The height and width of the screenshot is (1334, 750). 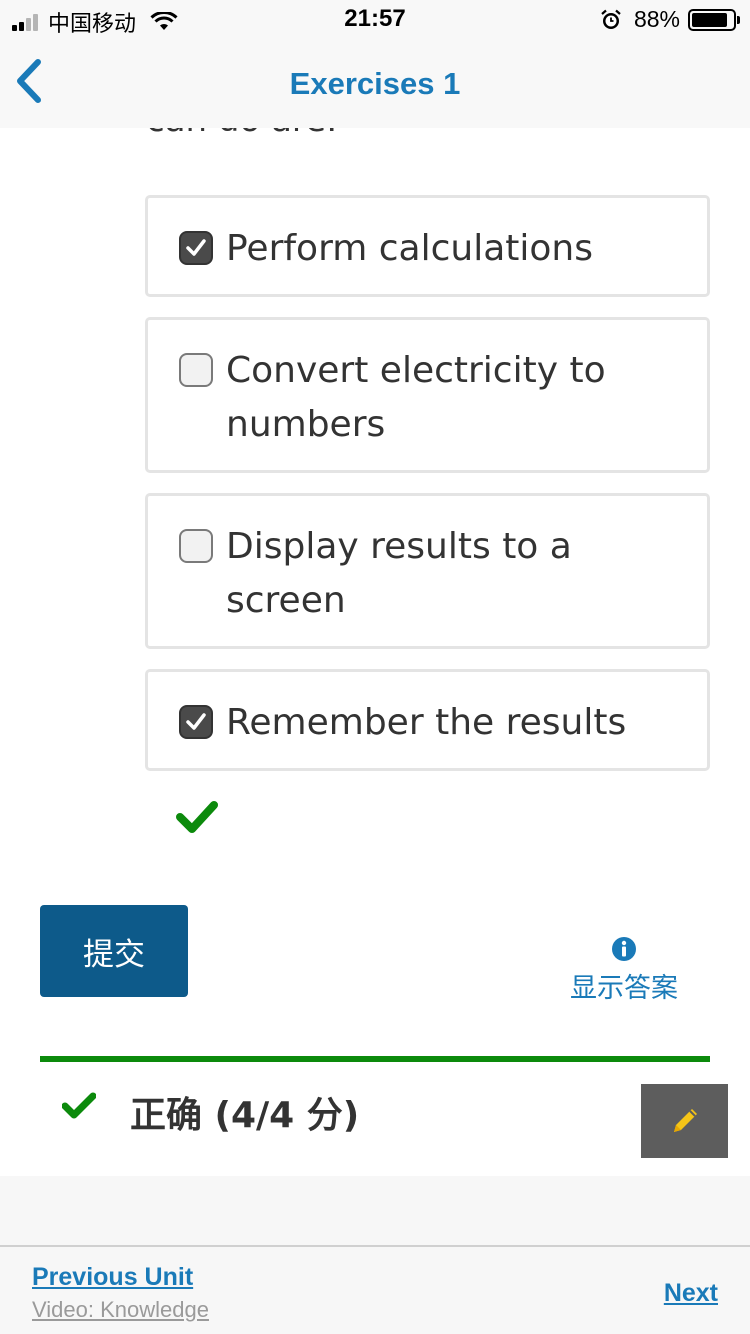 I want to click on submit-button: 提交, so click(x=114, y=951).